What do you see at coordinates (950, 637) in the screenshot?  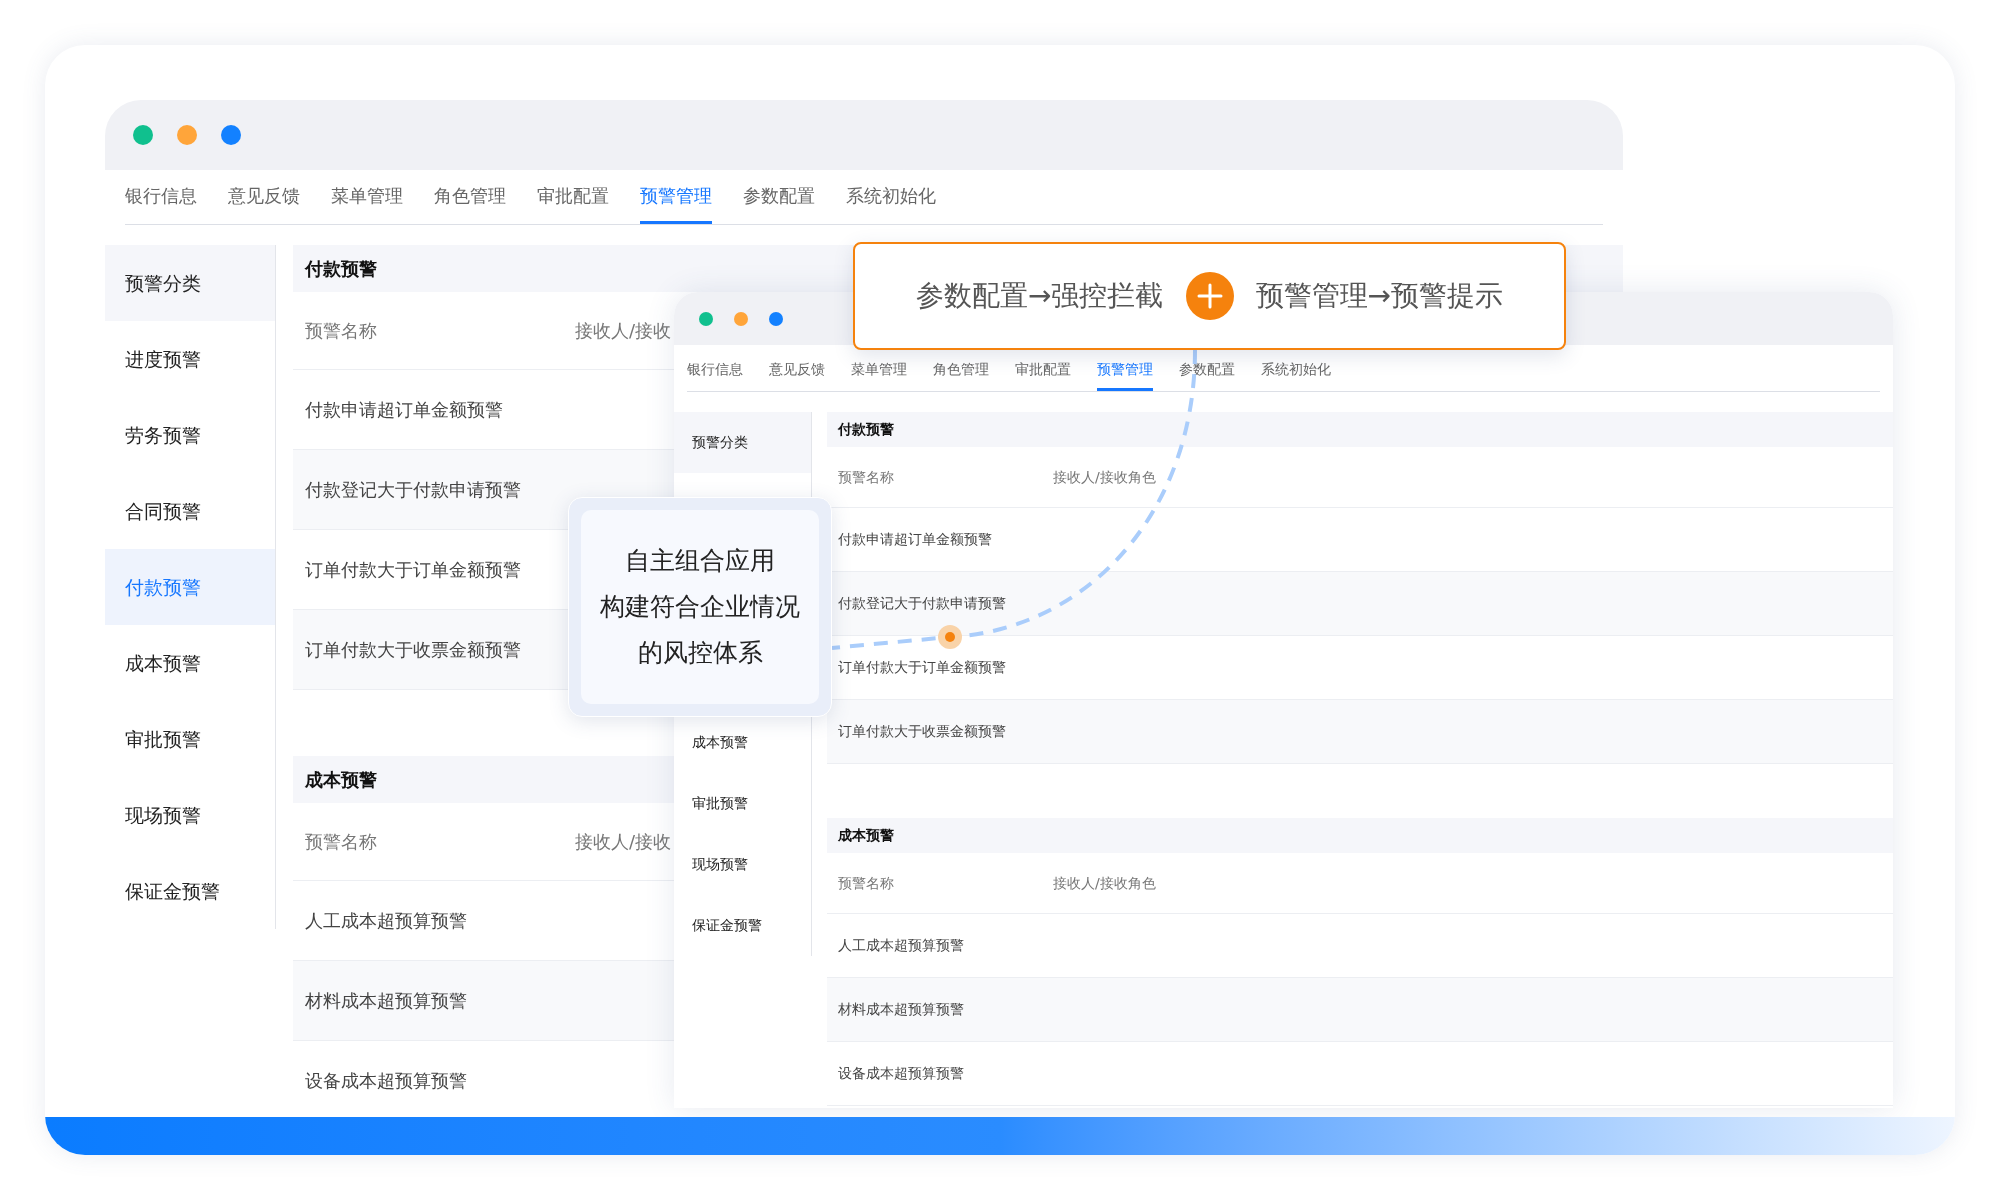 I see `connector-dot-icon` at bounding box center [950, 637].